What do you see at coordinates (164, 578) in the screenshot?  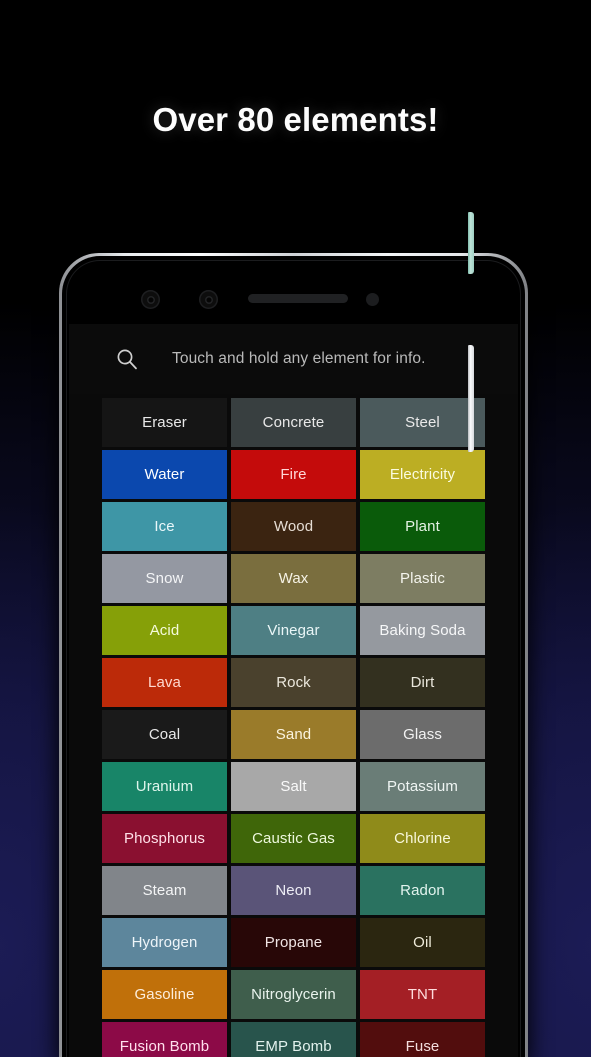 I see `element-tile: Snow` at bounding box center [164, 578].